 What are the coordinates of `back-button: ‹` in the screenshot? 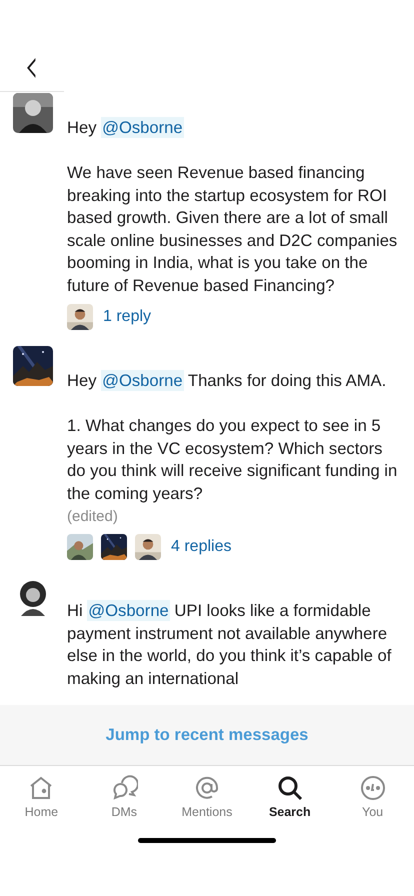 It's located at (32, 66).